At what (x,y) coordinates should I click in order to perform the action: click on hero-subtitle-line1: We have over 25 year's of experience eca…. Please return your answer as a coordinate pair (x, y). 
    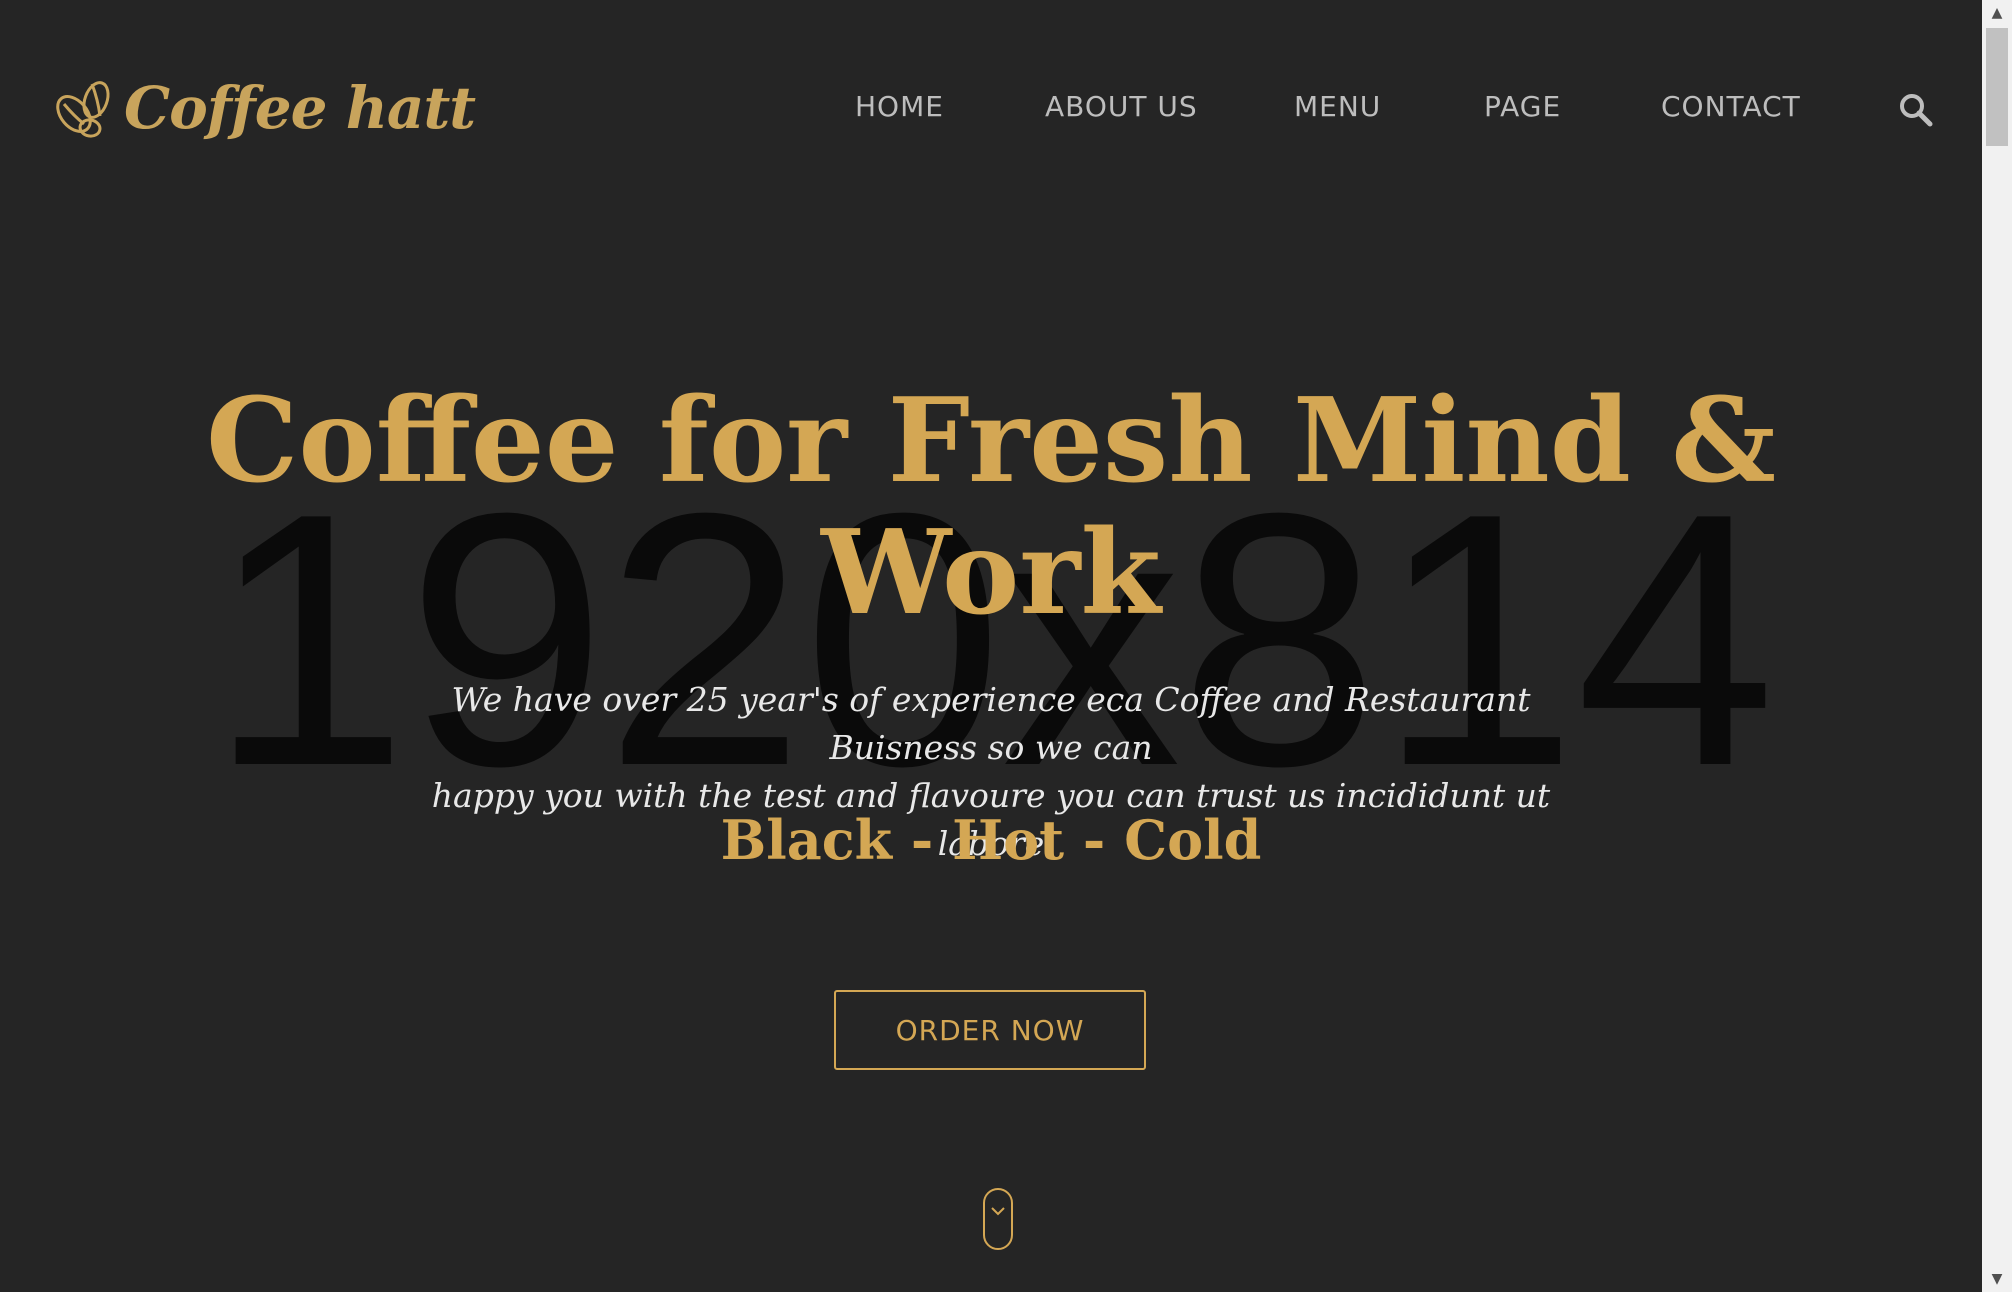
    Looking at the image, I should click on (991, 723).